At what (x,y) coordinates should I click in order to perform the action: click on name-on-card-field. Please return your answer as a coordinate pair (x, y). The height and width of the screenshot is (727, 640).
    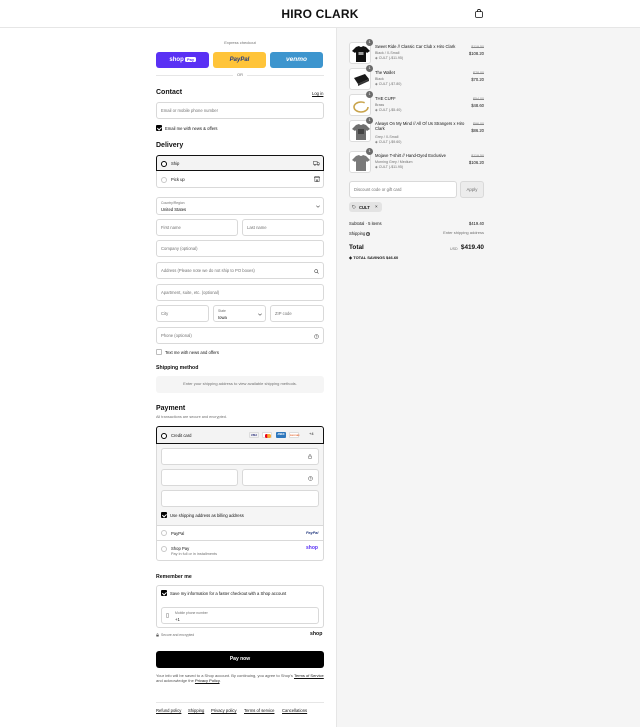
    Looking at the image, I should click on (240, 498).